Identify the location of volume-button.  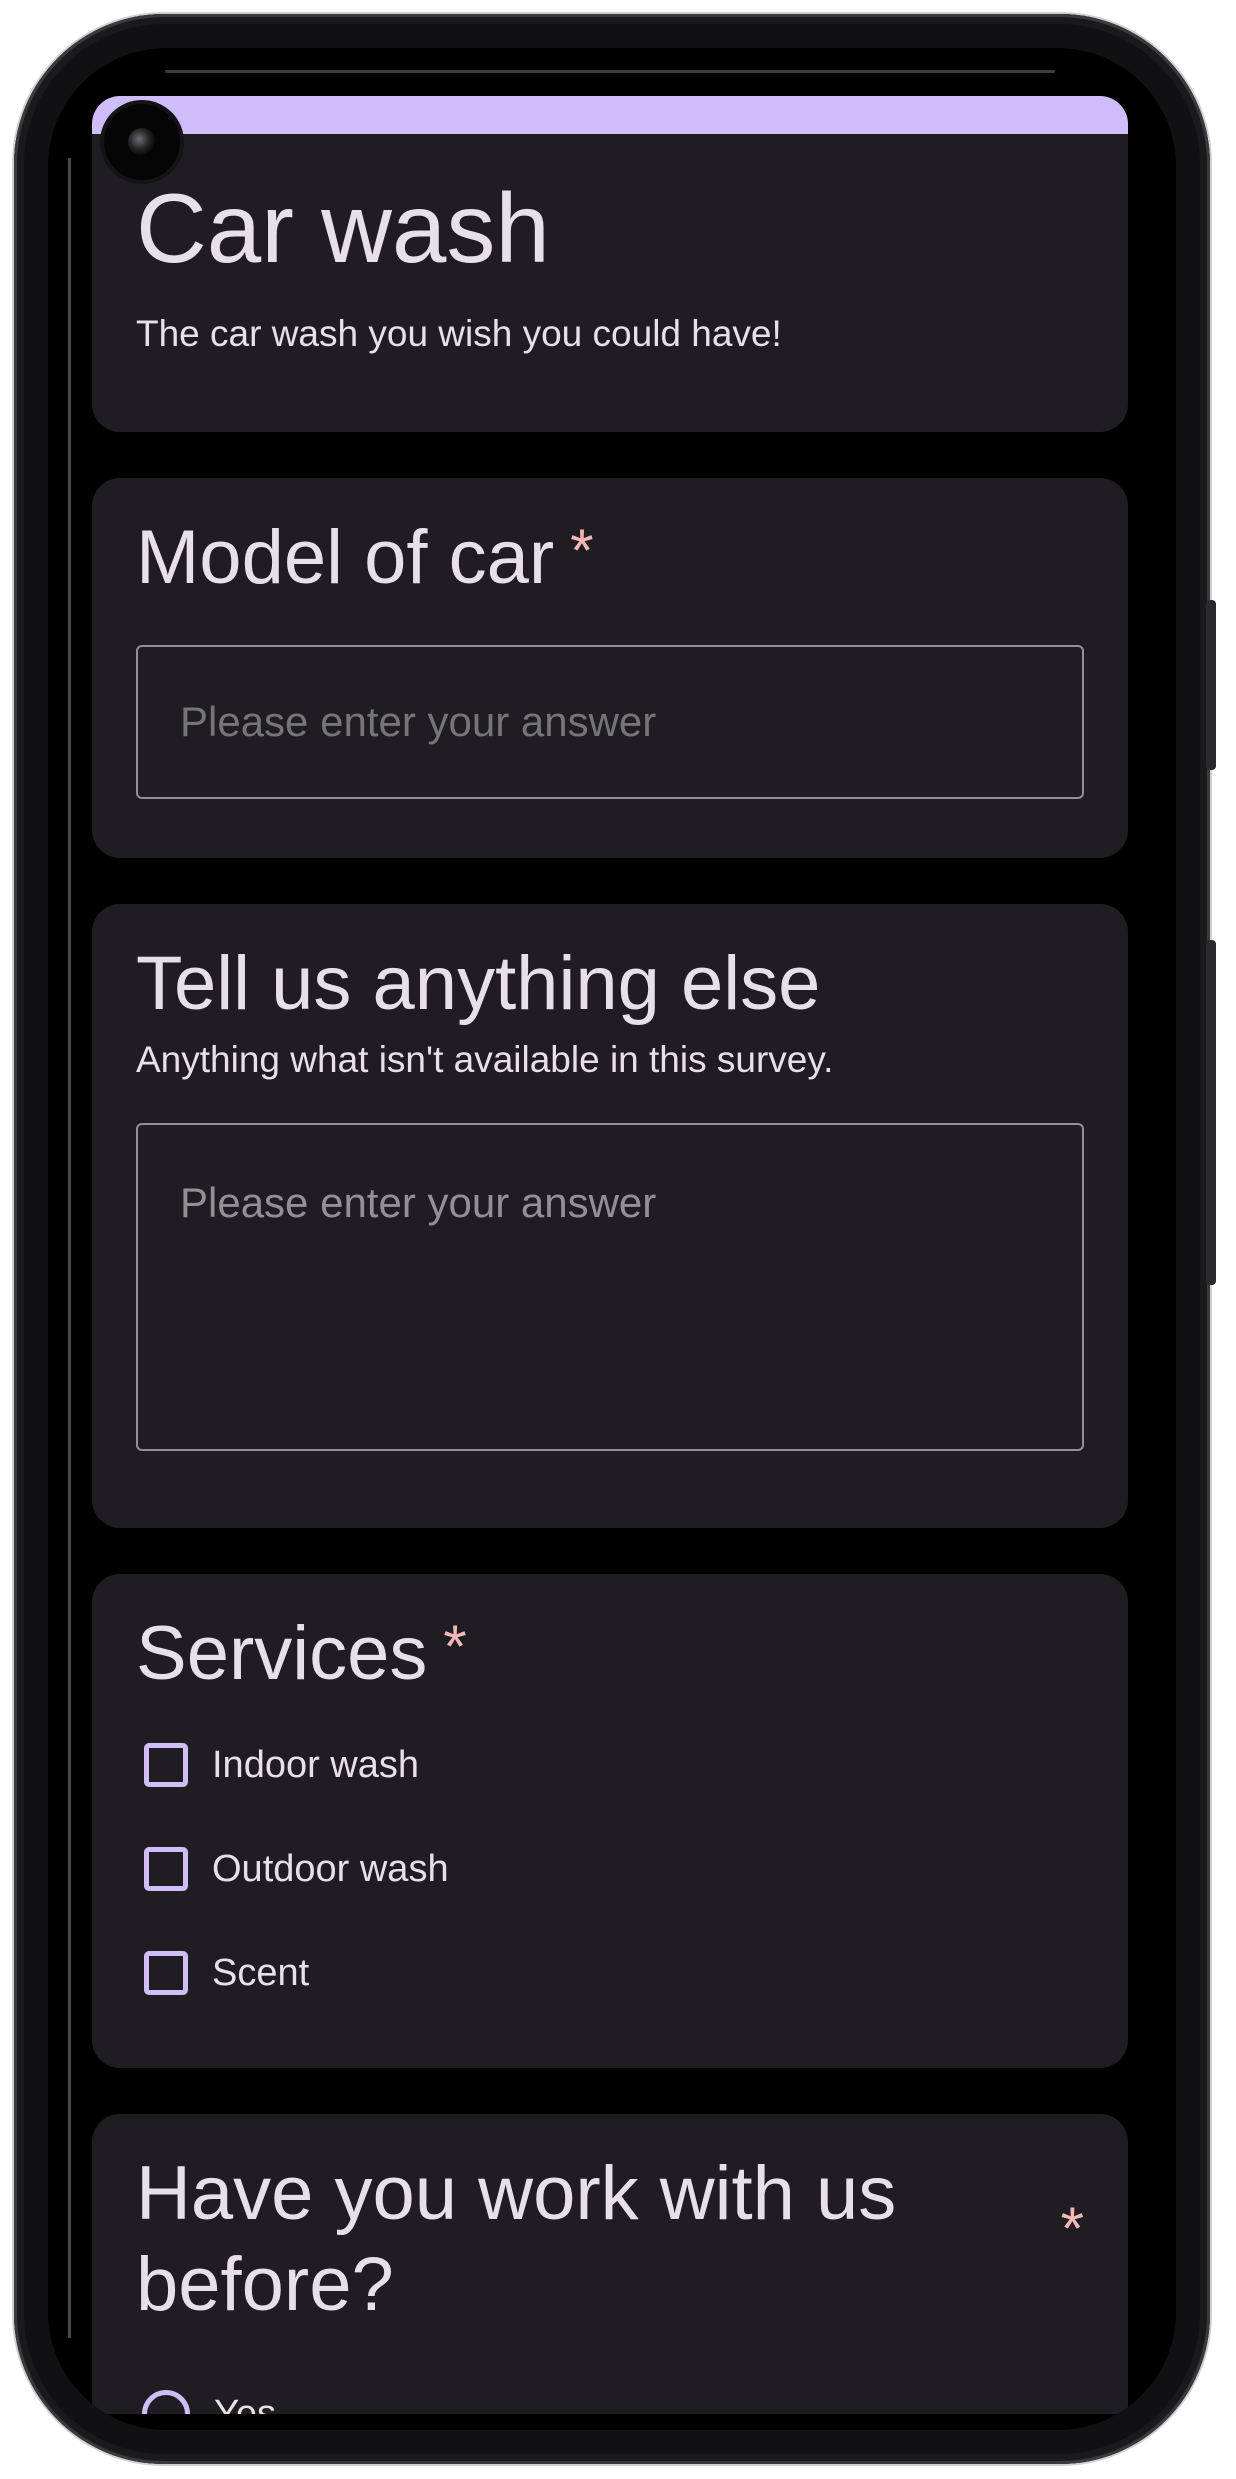
(1211, 1112).